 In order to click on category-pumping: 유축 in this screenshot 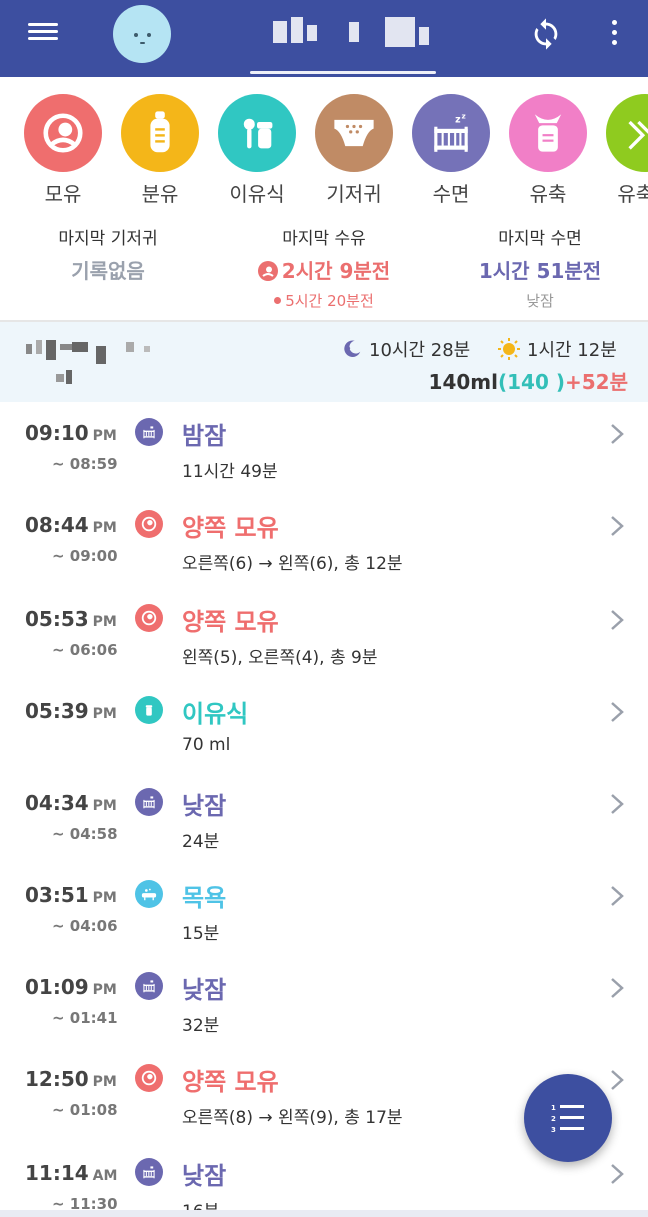, I will do `click(548, 150)`.